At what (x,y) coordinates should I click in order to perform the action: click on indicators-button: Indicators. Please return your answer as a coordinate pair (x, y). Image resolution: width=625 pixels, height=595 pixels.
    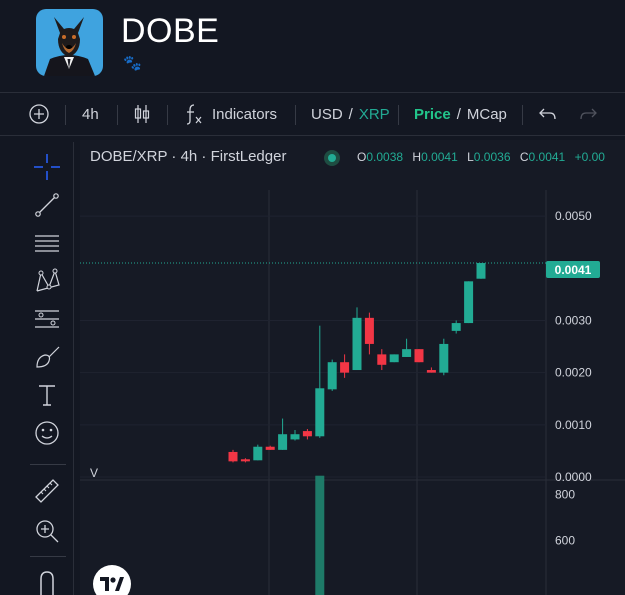
    Looking at the image, I should click on (230, 114).